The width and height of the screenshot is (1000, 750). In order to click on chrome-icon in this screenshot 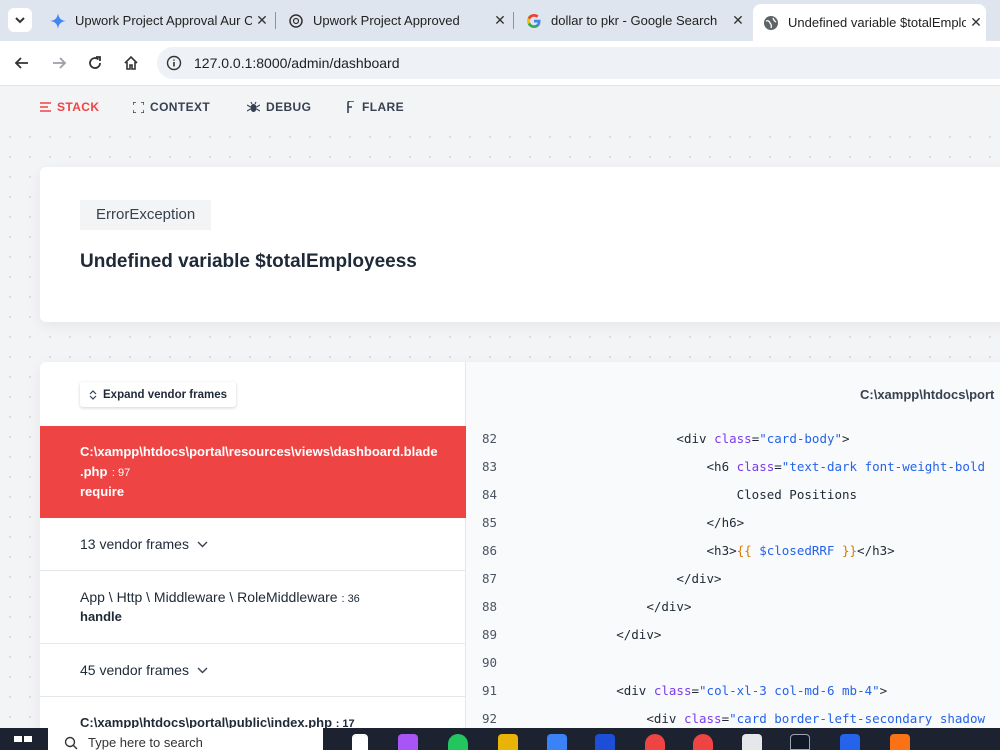, I will do `click(655, 742)`.